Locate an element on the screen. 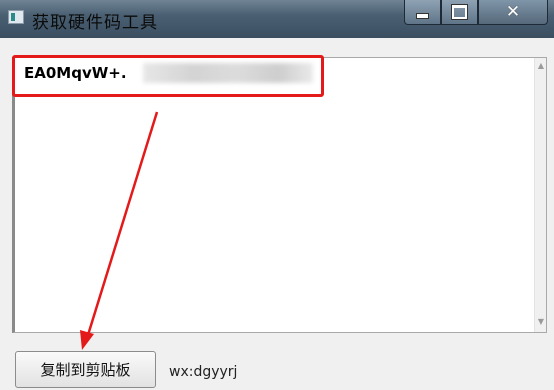 Image resolution: width=554 pixels, height=390 pixels. close-button: ✕ is located at coordinates (513, 12).